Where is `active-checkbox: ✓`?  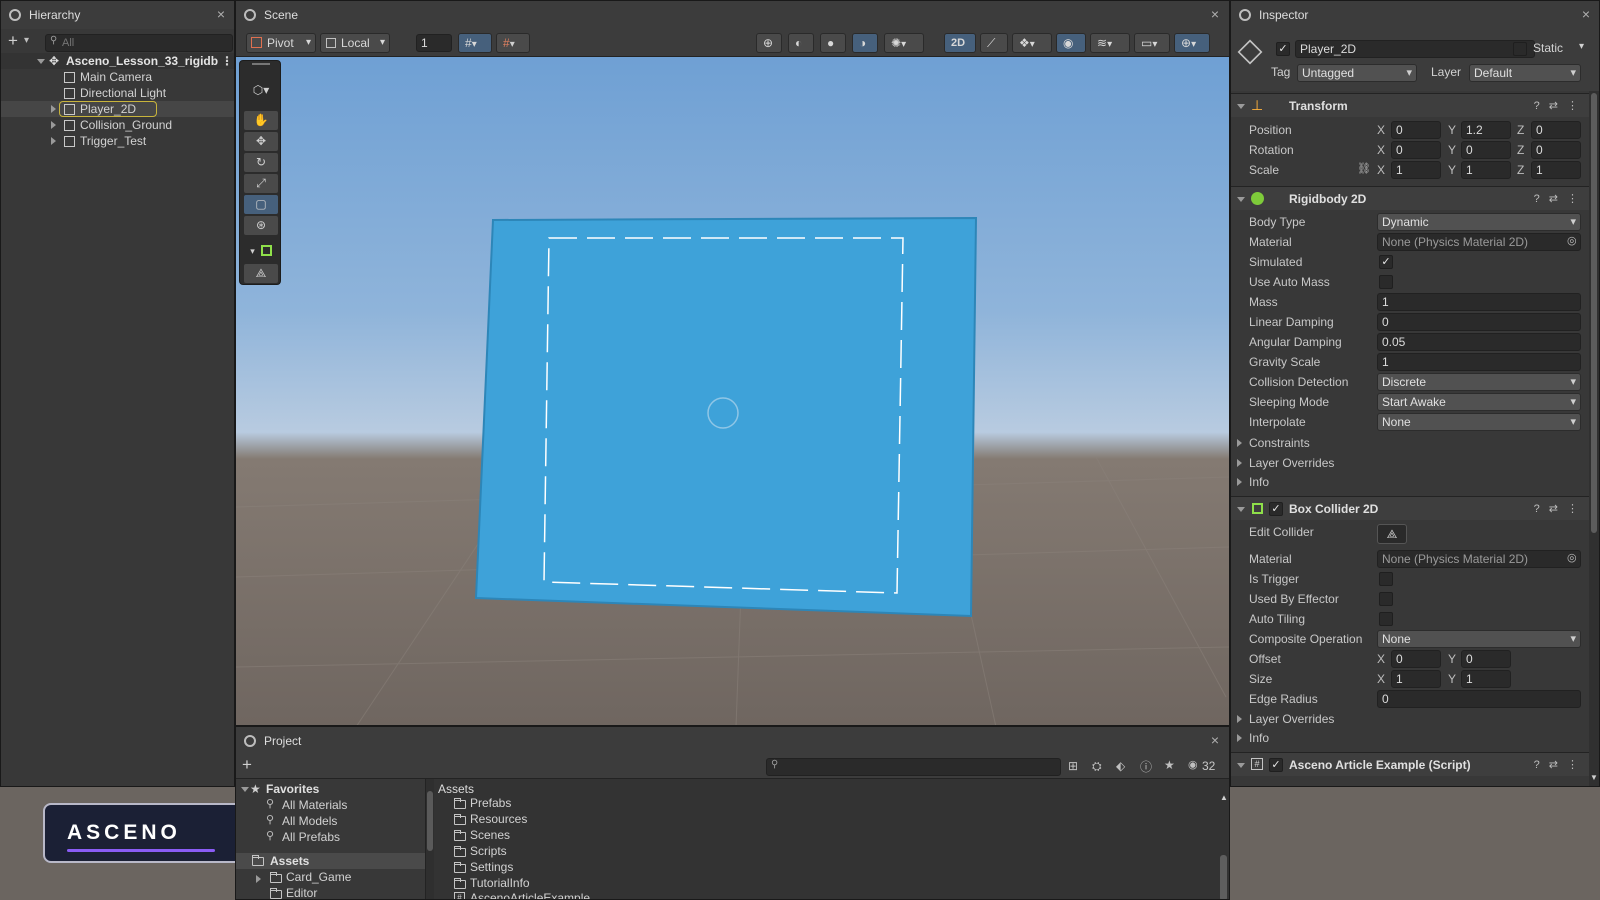
active-checkbox: ✓ is located at coordinates (1283, 49).